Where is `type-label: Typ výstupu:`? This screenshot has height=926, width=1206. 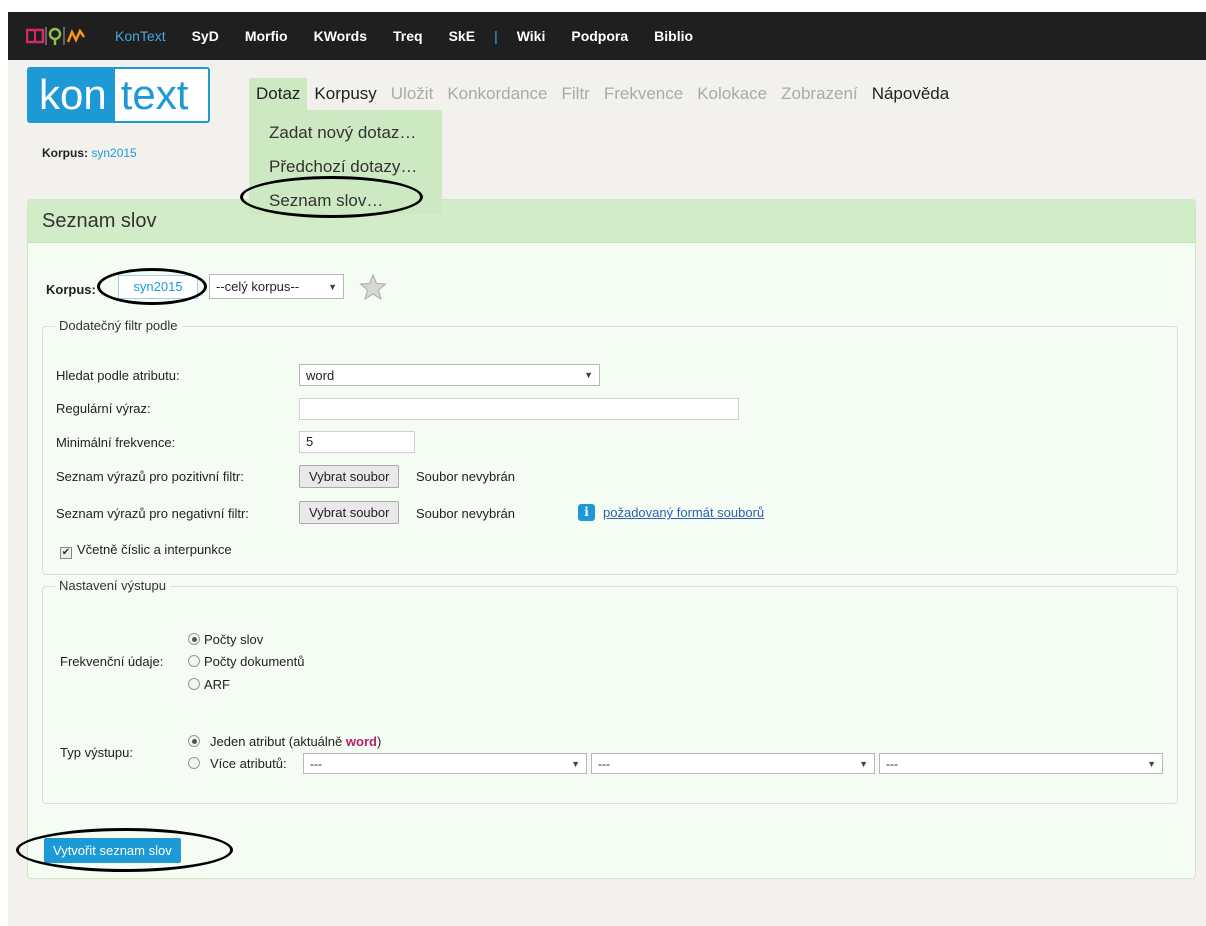 type-label: Typ výstupu: is located at coordinates (96, 752).